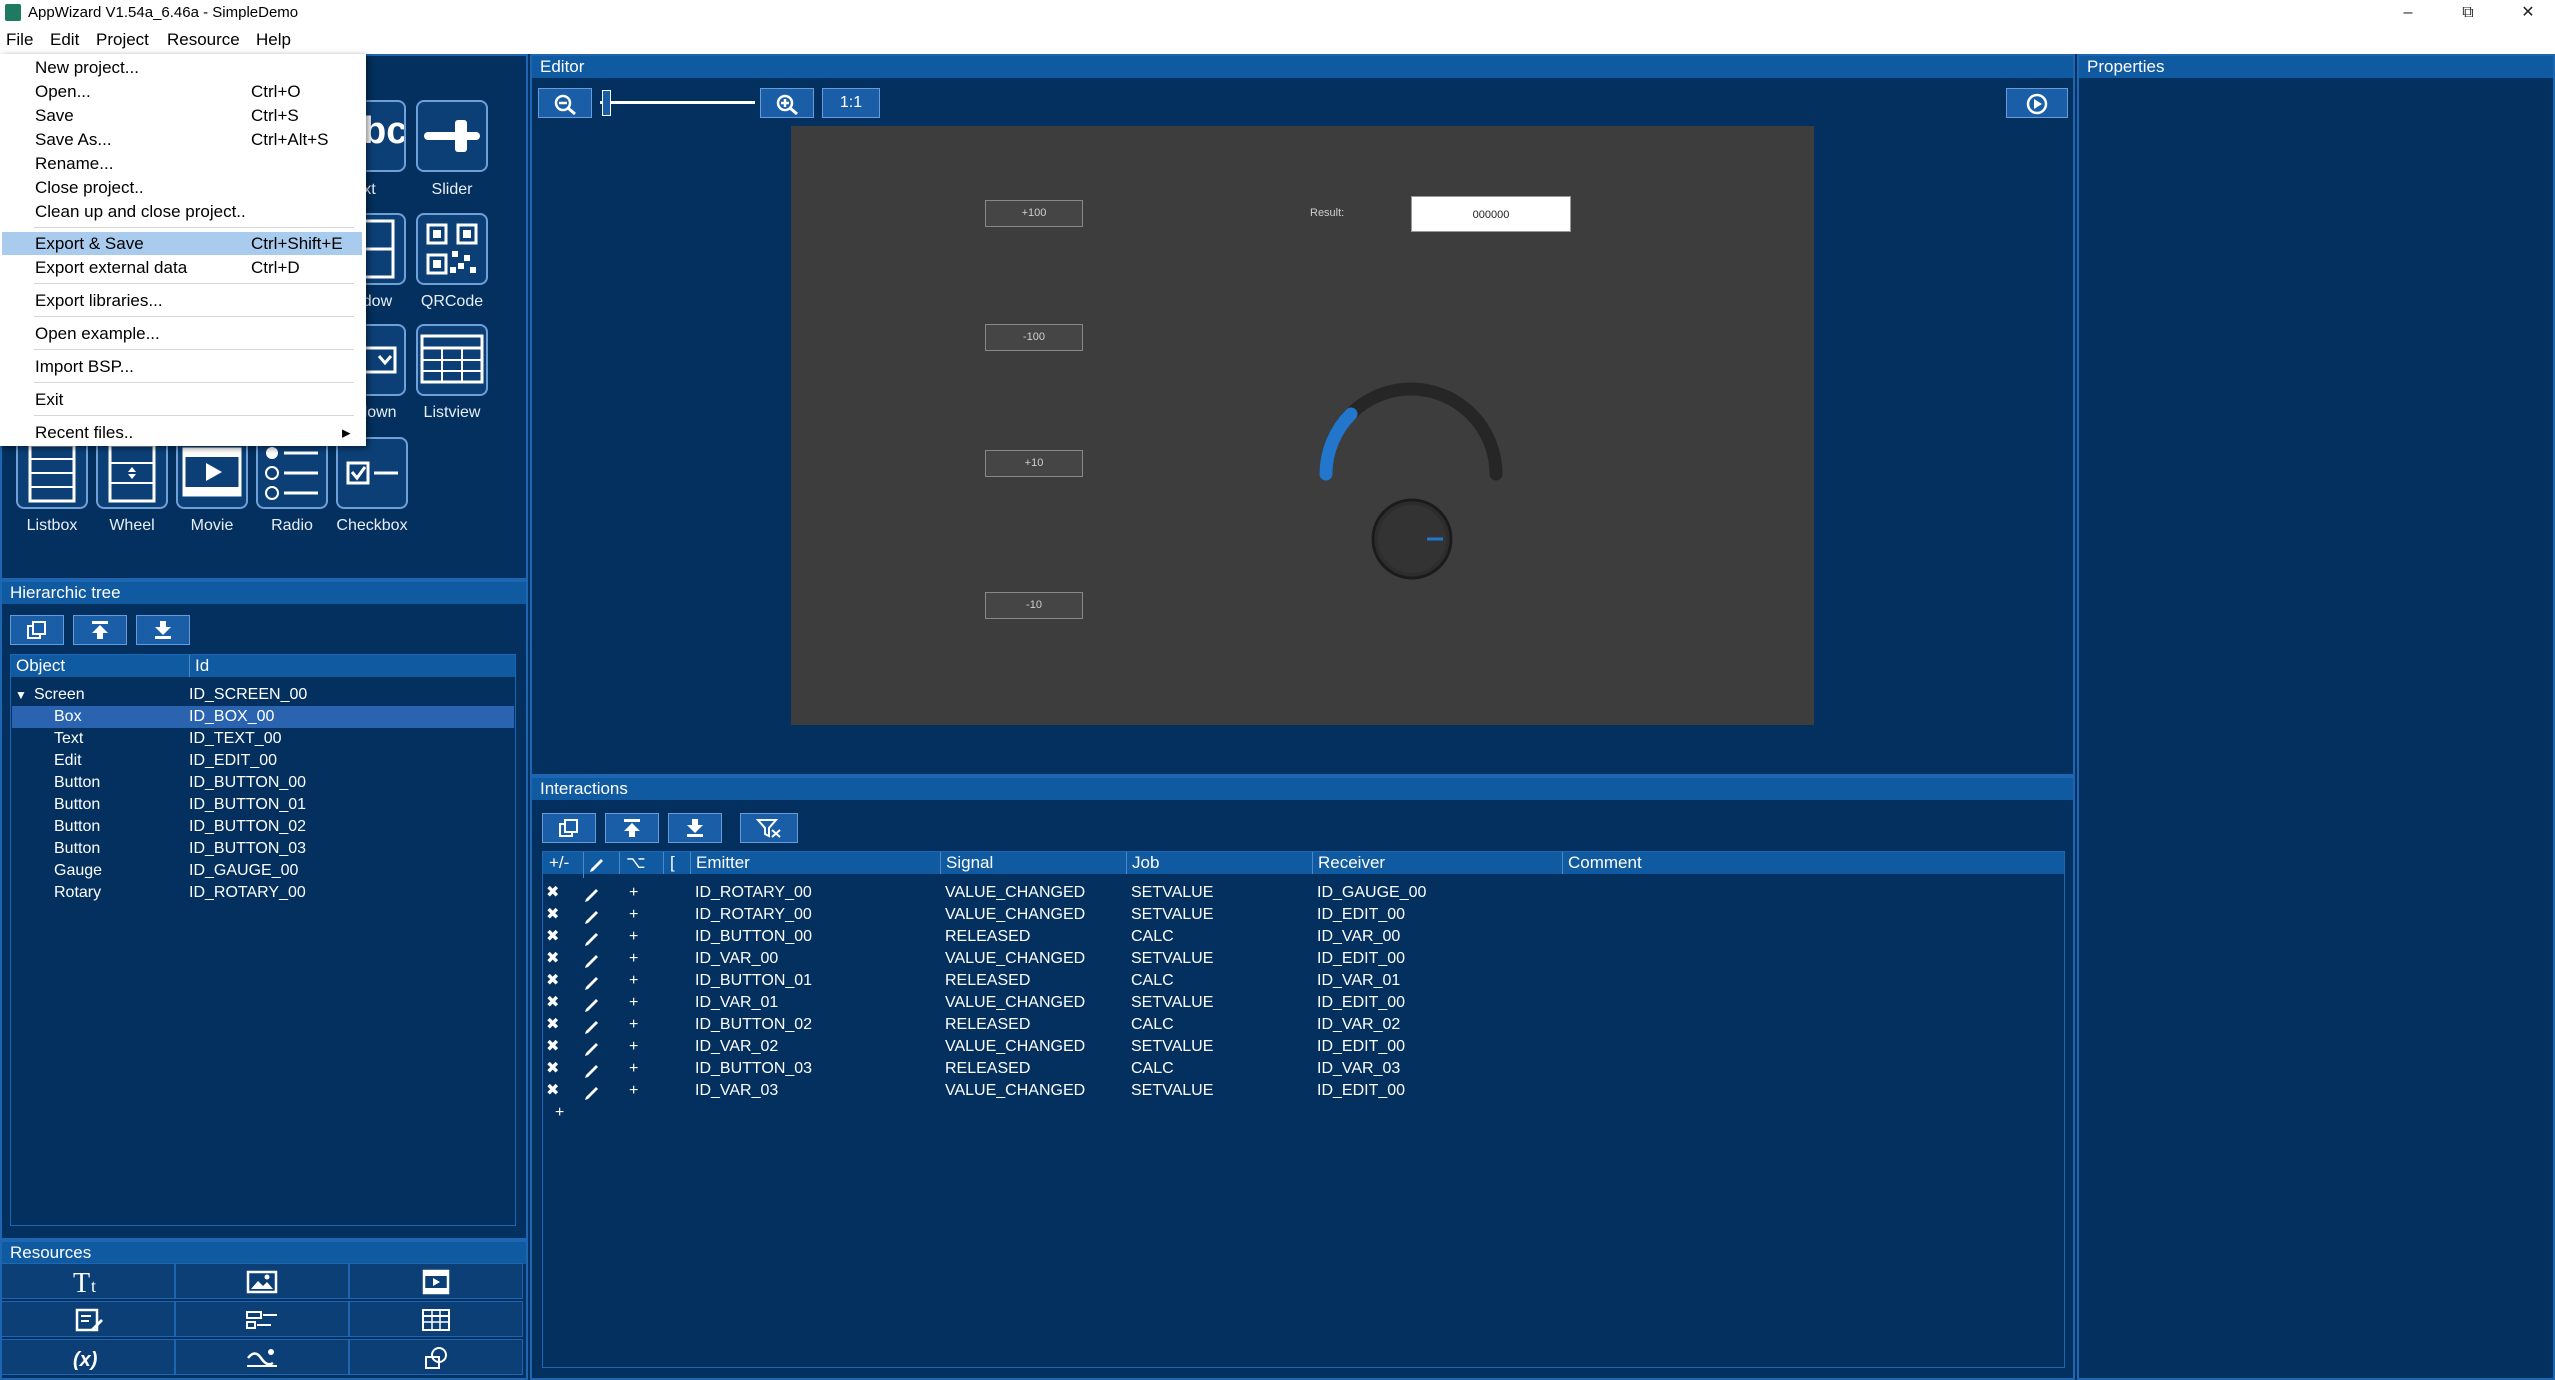 Image resolution: width=2555 pixels, height=1380 pixels. I want to click on tree-row-text: Text ID_TEXT_00, so click(263, 739).